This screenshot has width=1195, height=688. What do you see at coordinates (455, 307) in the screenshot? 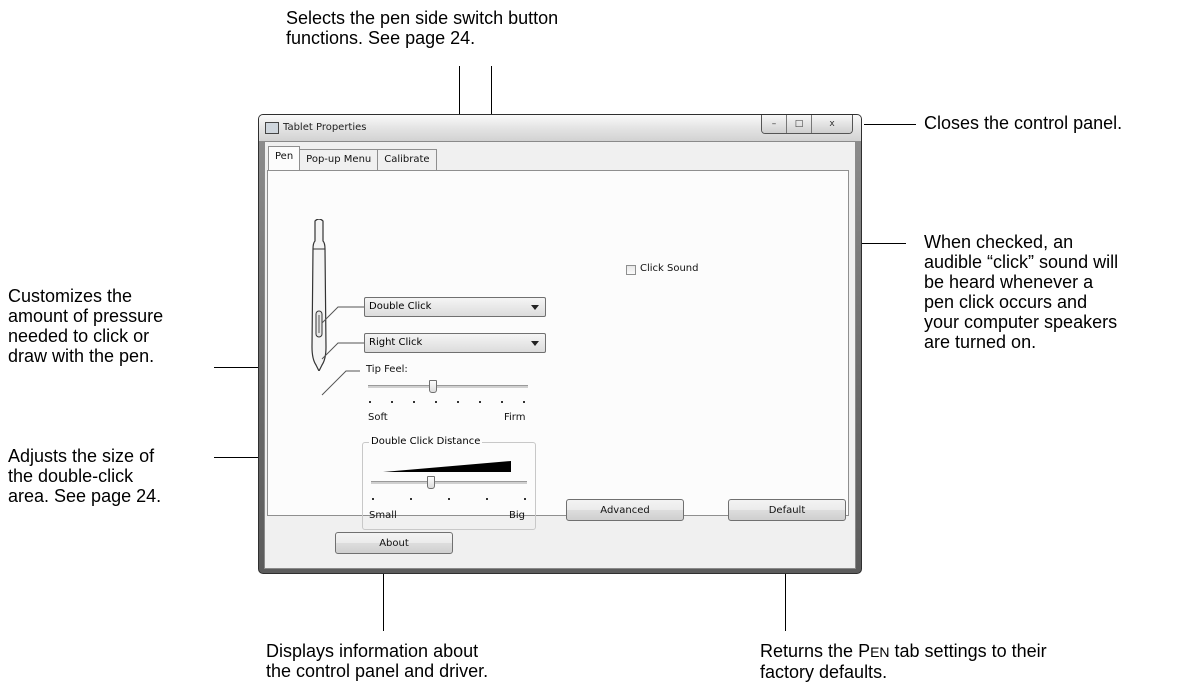
I see `upper-switch-dropdown: Double Click` at bounding box center [455, 307].